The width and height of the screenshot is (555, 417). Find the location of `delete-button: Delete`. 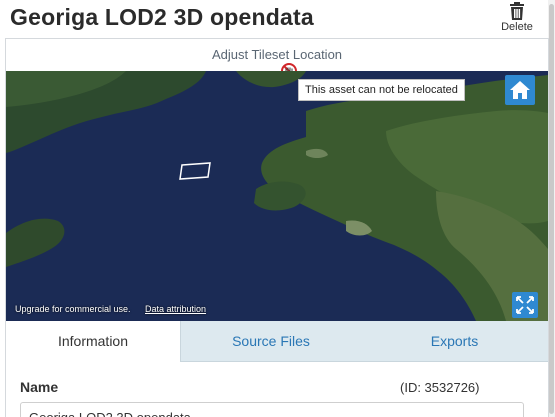

delete-button: Delete is located at coordinates (517, 19).